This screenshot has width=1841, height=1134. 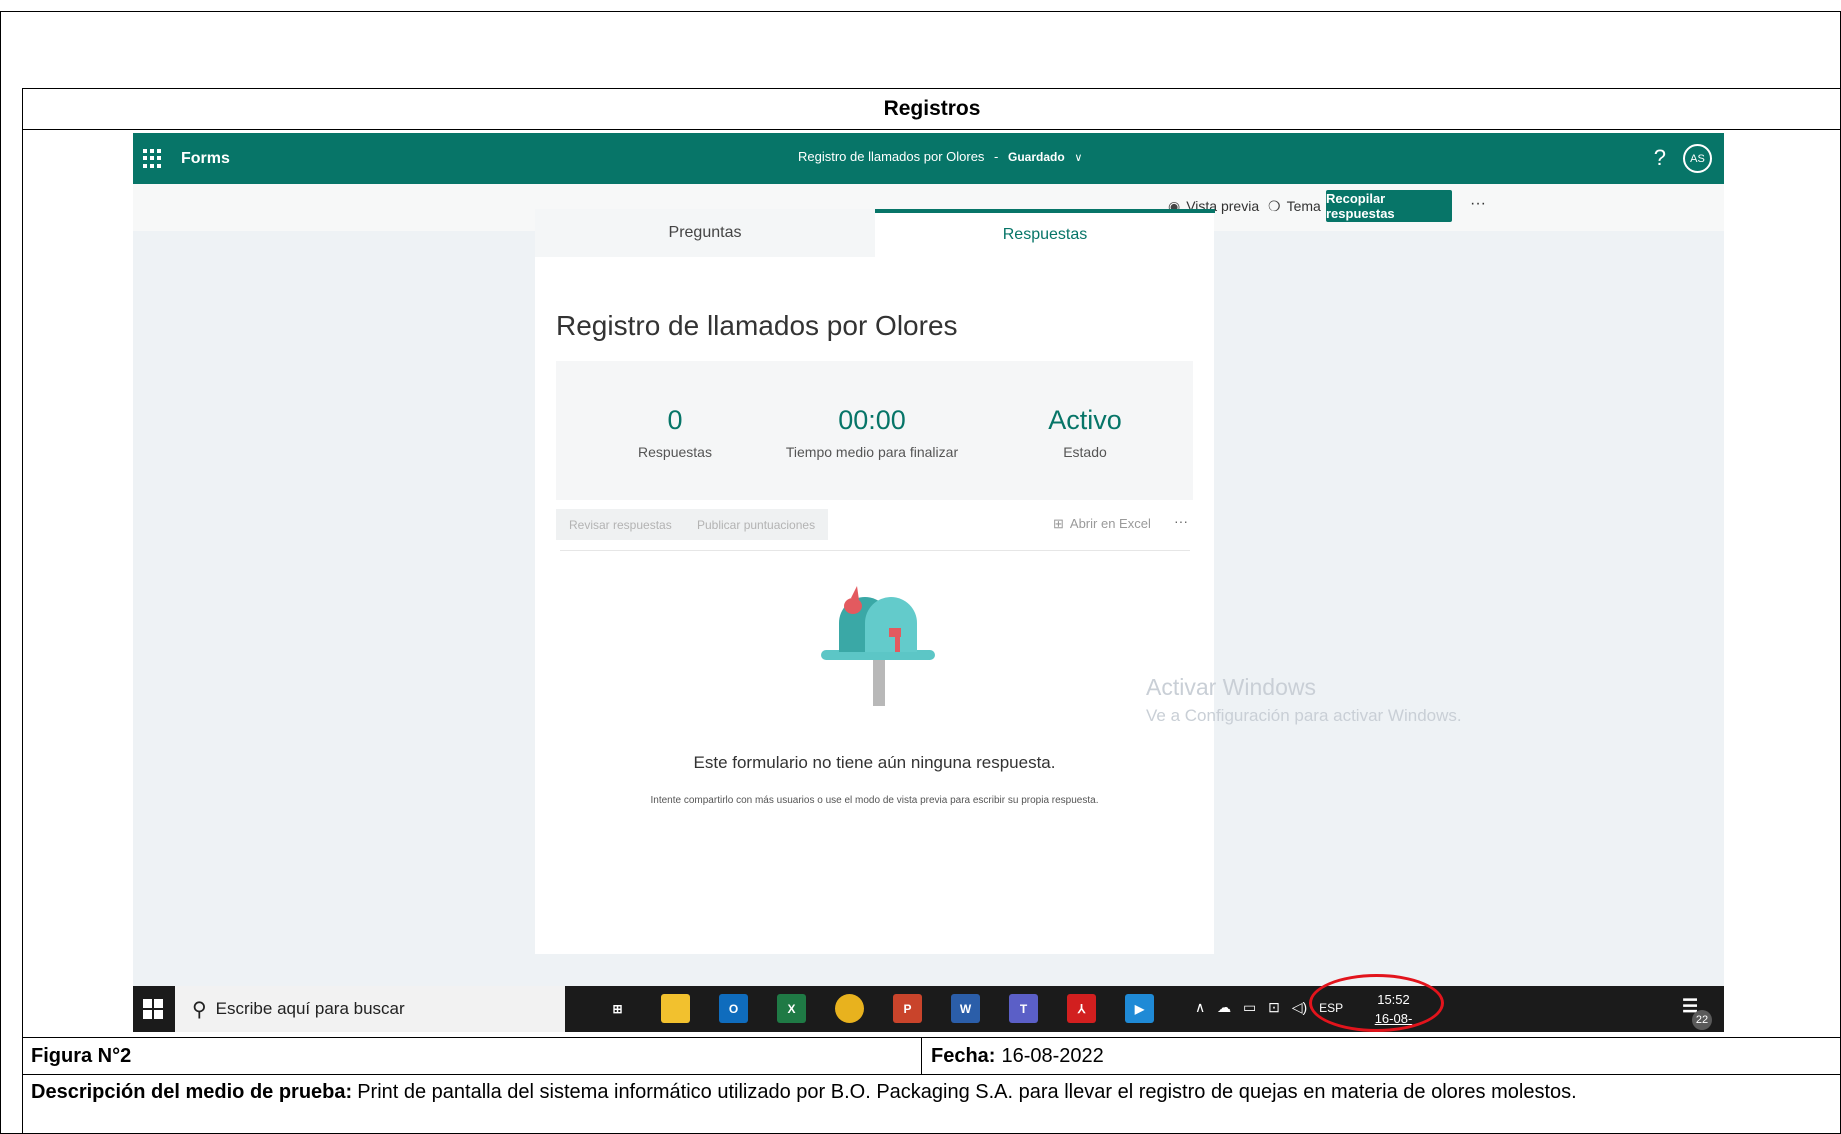 What do you see at coordinates (1224, 1007) in the screenshot?
I see `onedrive-icon: ☁` at bounding box center [1224, 1007].